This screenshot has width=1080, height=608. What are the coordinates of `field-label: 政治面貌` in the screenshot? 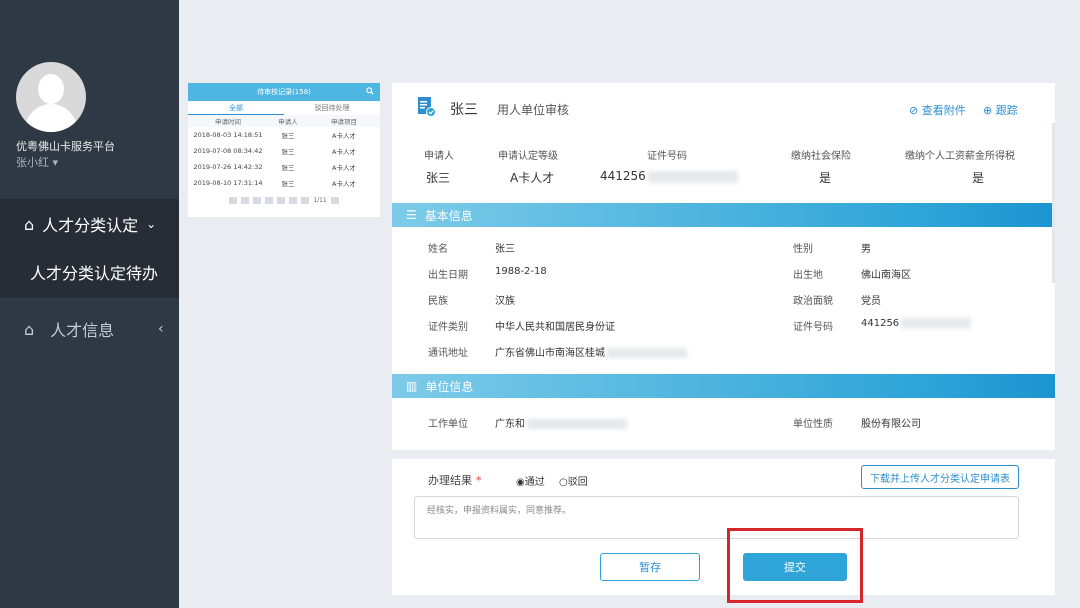 It's located at (813, 301).